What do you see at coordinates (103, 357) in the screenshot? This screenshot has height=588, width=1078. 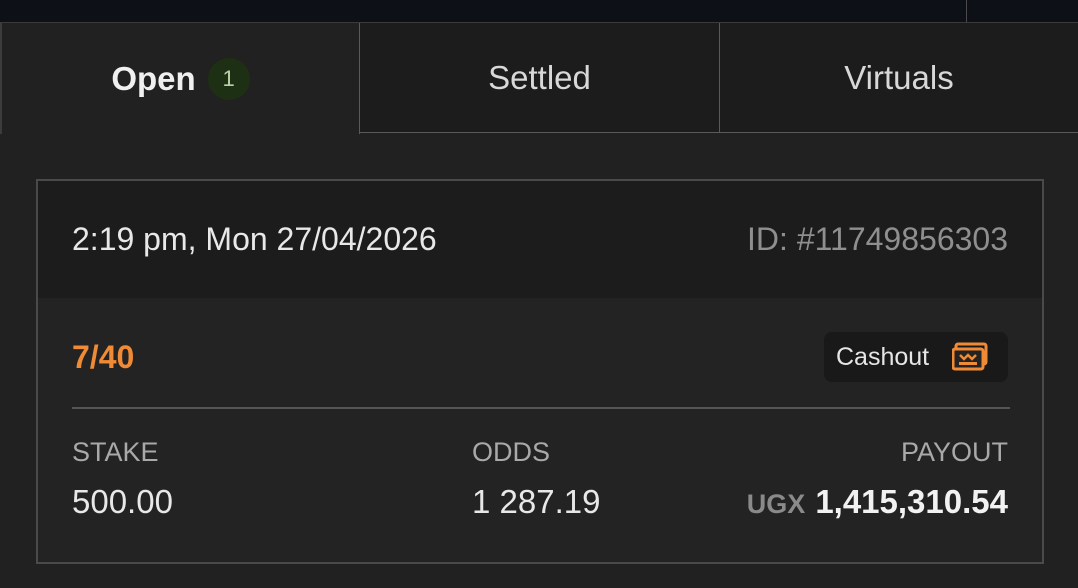 I see `bet-legs-count: 7/40` at bounding box center [103, 357].